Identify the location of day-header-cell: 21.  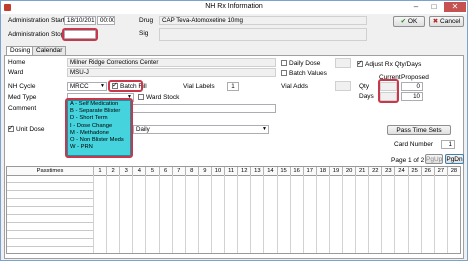
(361, 171).